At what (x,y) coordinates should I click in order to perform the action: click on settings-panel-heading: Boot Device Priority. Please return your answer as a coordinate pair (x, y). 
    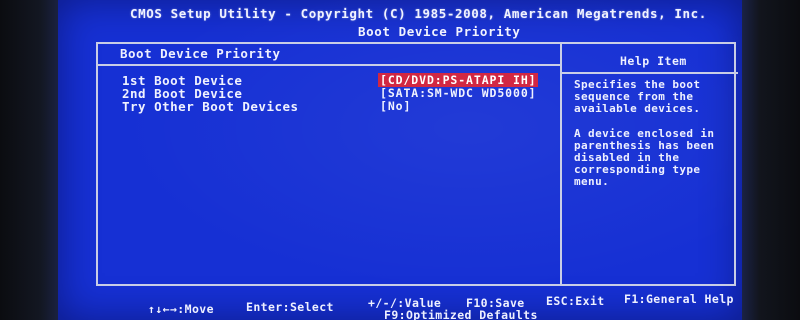
    Looking at the image, I should click on (200, 53).